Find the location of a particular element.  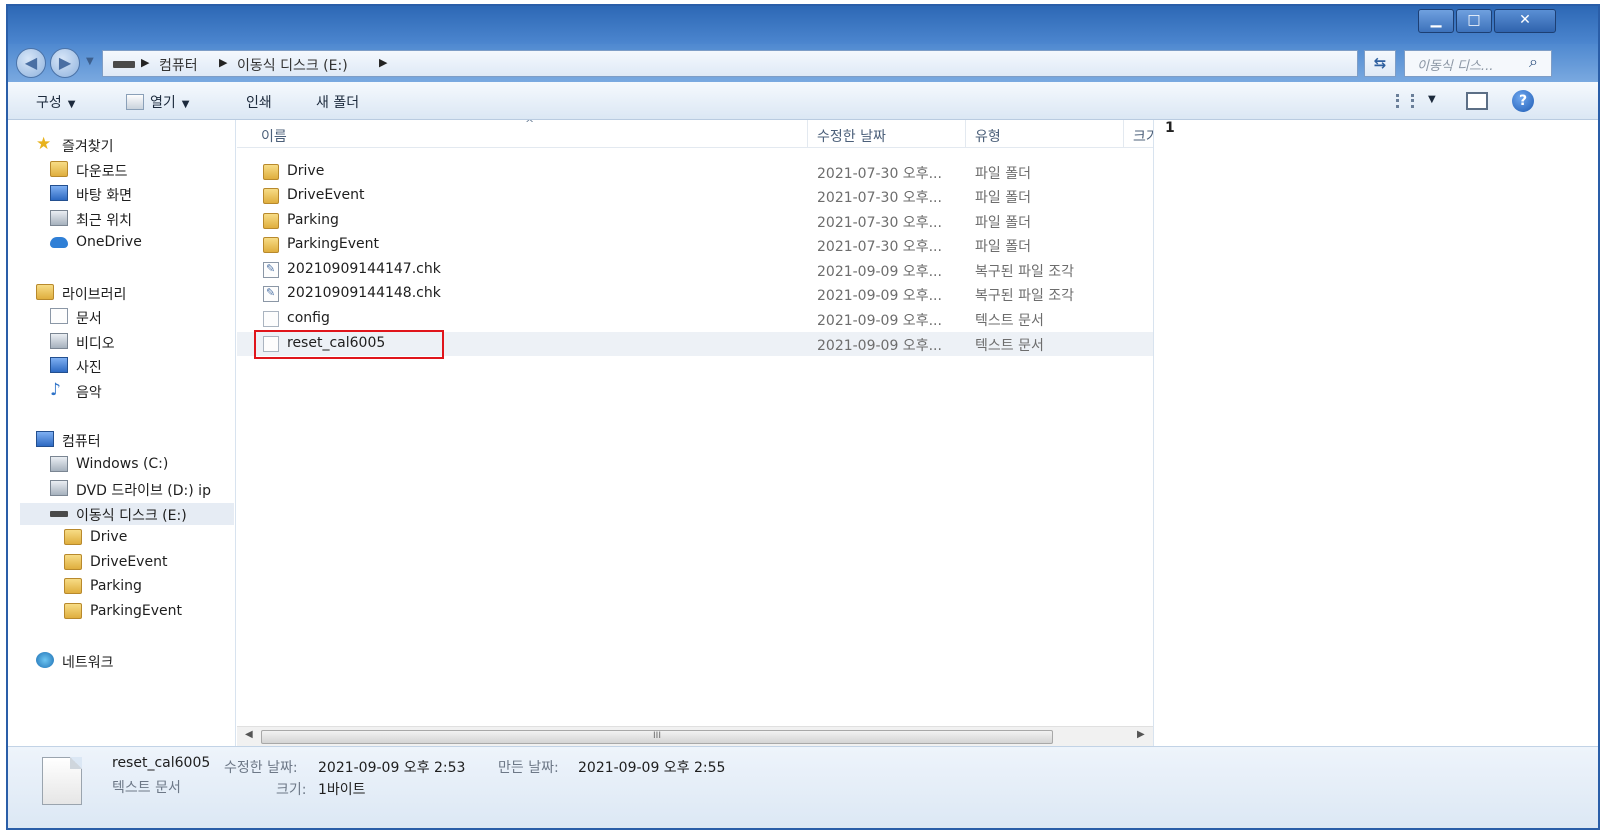

file-type: 텍스트 문서 is located at coordinates (1009, 346).